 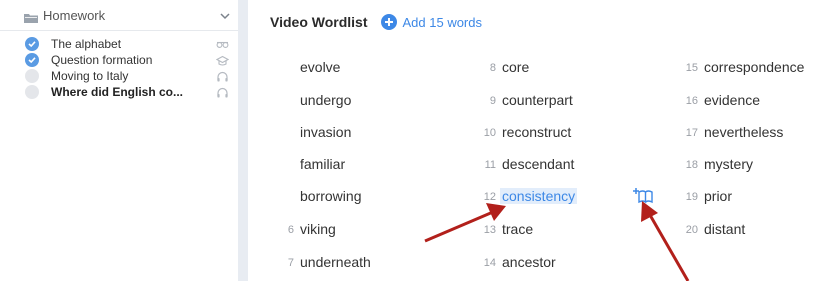 What do you see at coordinates (489, 133) in the screenshot?
I see `word-number: 10` at bounding box center [489, 133].